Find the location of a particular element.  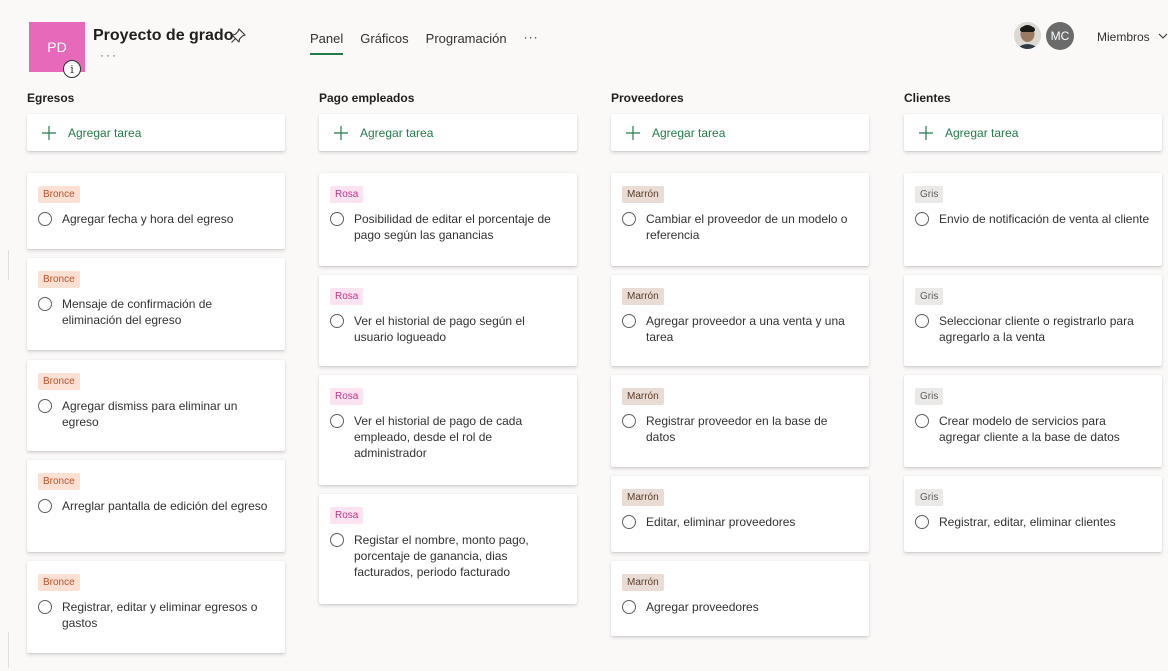

task-title: Agregar fecha y hora del egreso is located at coordinates (148, 219).